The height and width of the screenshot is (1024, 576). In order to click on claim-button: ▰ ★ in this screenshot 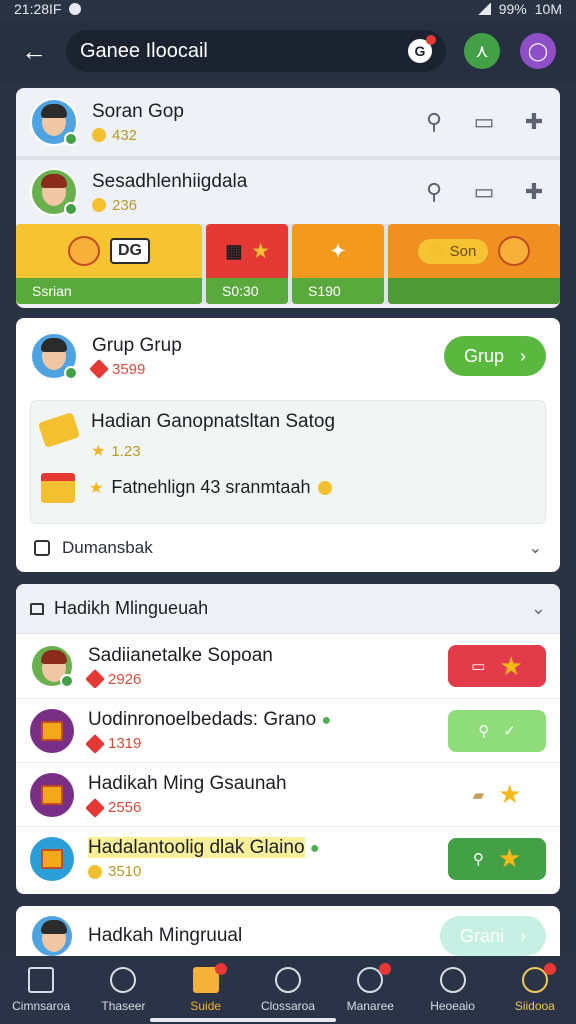, I will do `click(497, 795)`.